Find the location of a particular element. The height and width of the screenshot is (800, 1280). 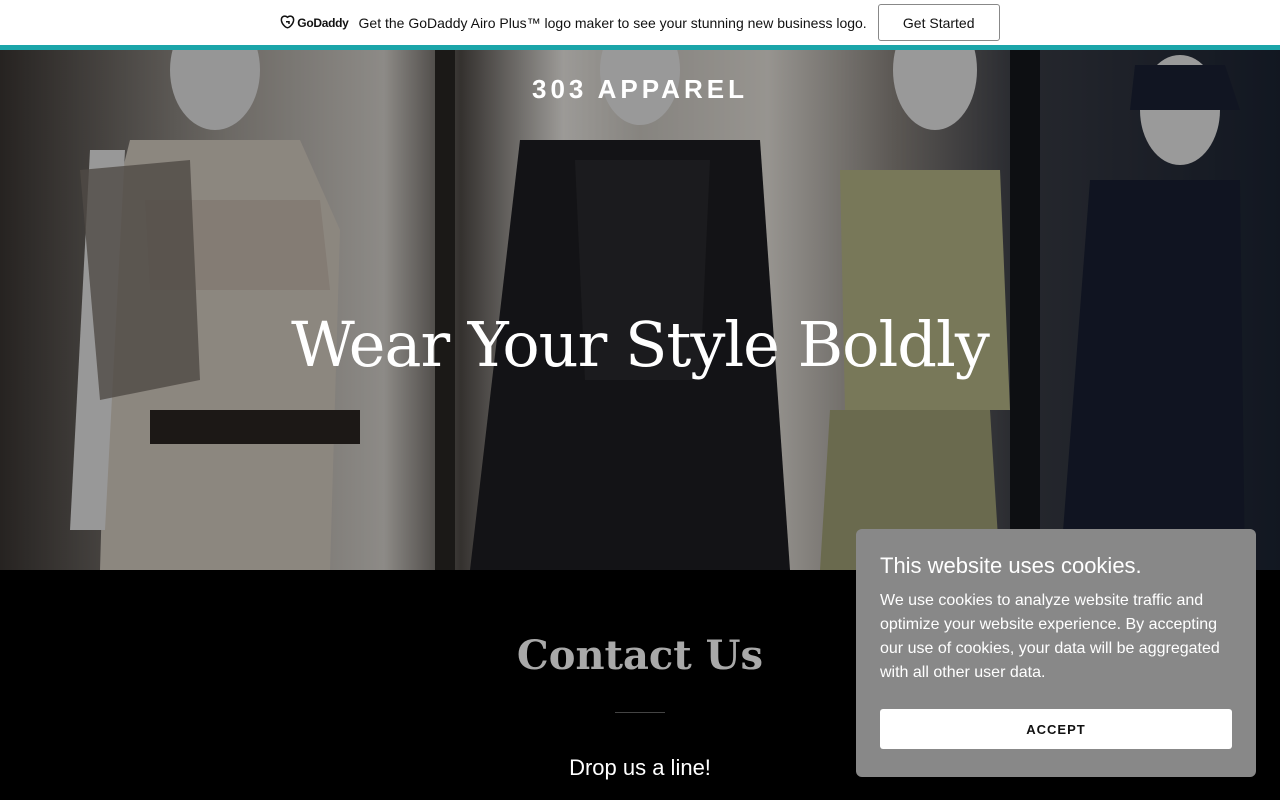

get-started-button: Get Started is located at coordinates (938, 22).